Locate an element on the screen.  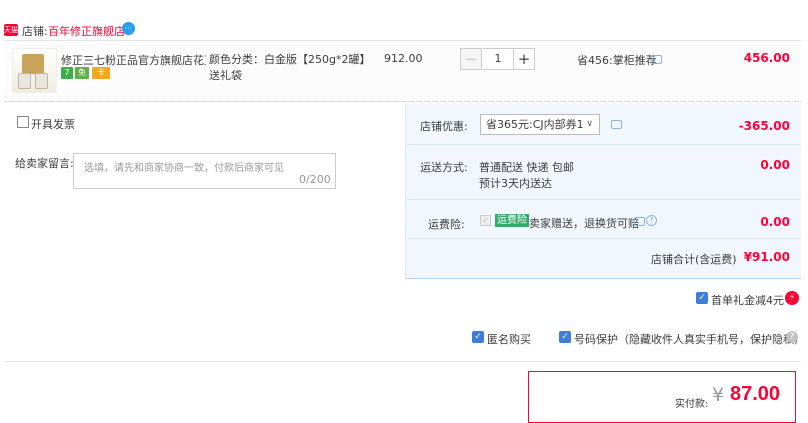
message-char-count: 0/200 is located at coordinates (315, 179).